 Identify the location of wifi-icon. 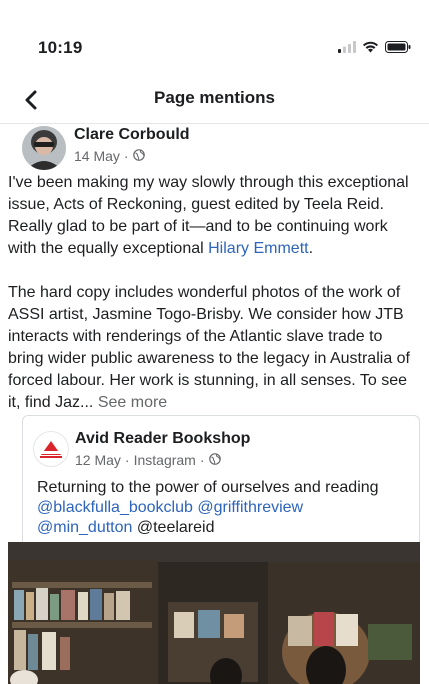
(370, 49).